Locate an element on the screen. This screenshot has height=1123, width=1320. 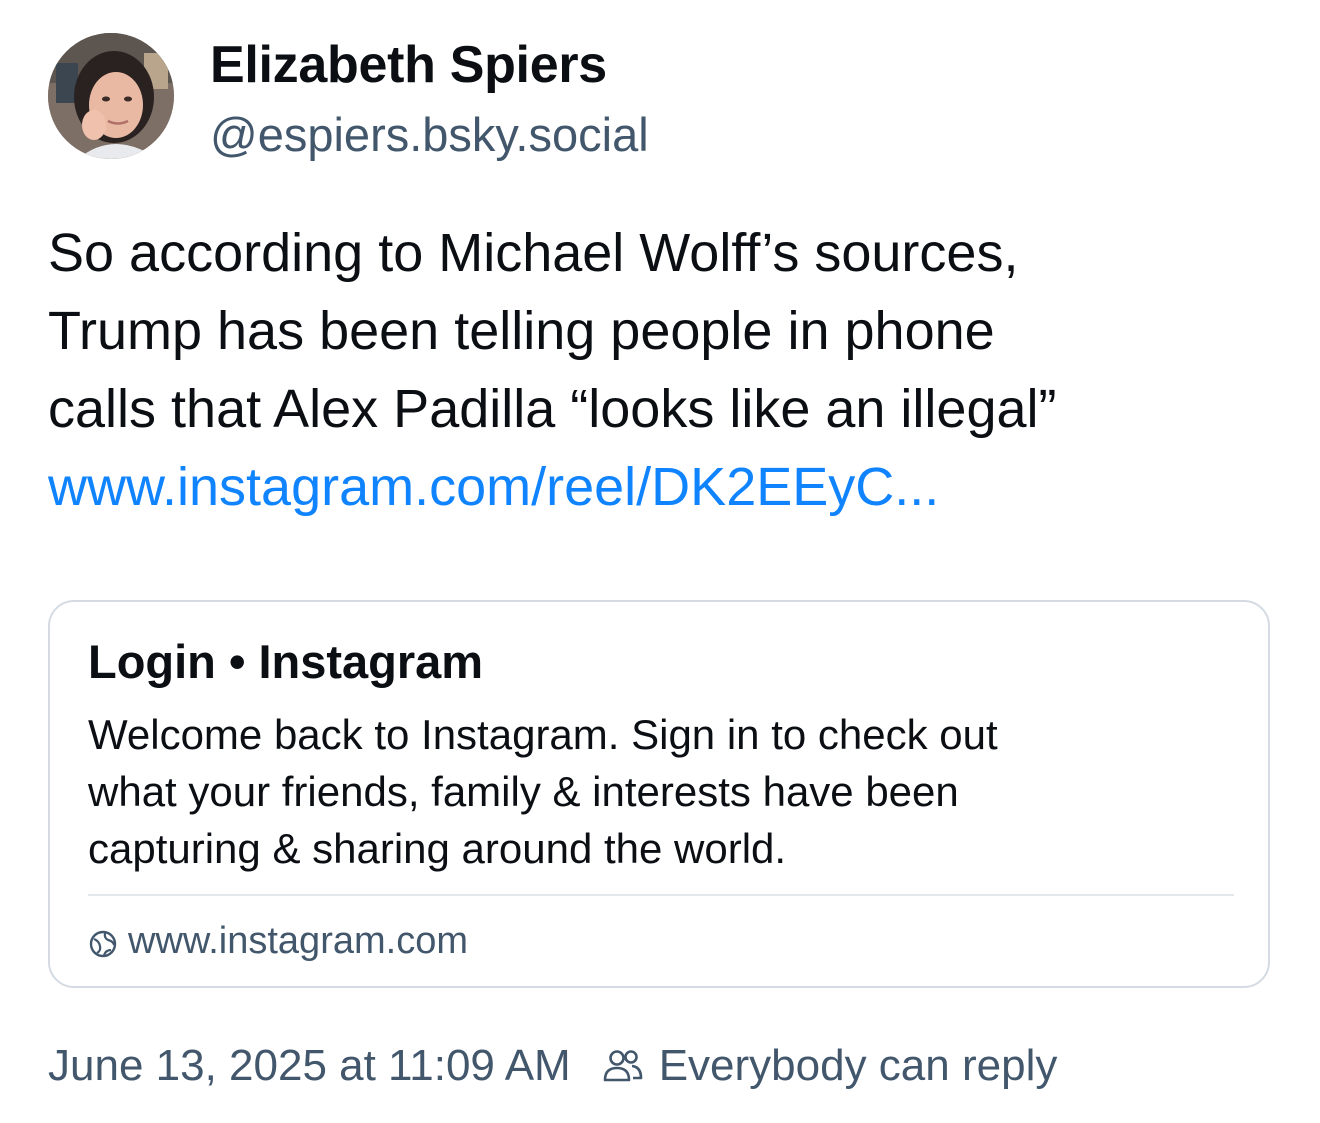
reply-setting-label: Everybody can reply is located at coordinates (858, 1065).